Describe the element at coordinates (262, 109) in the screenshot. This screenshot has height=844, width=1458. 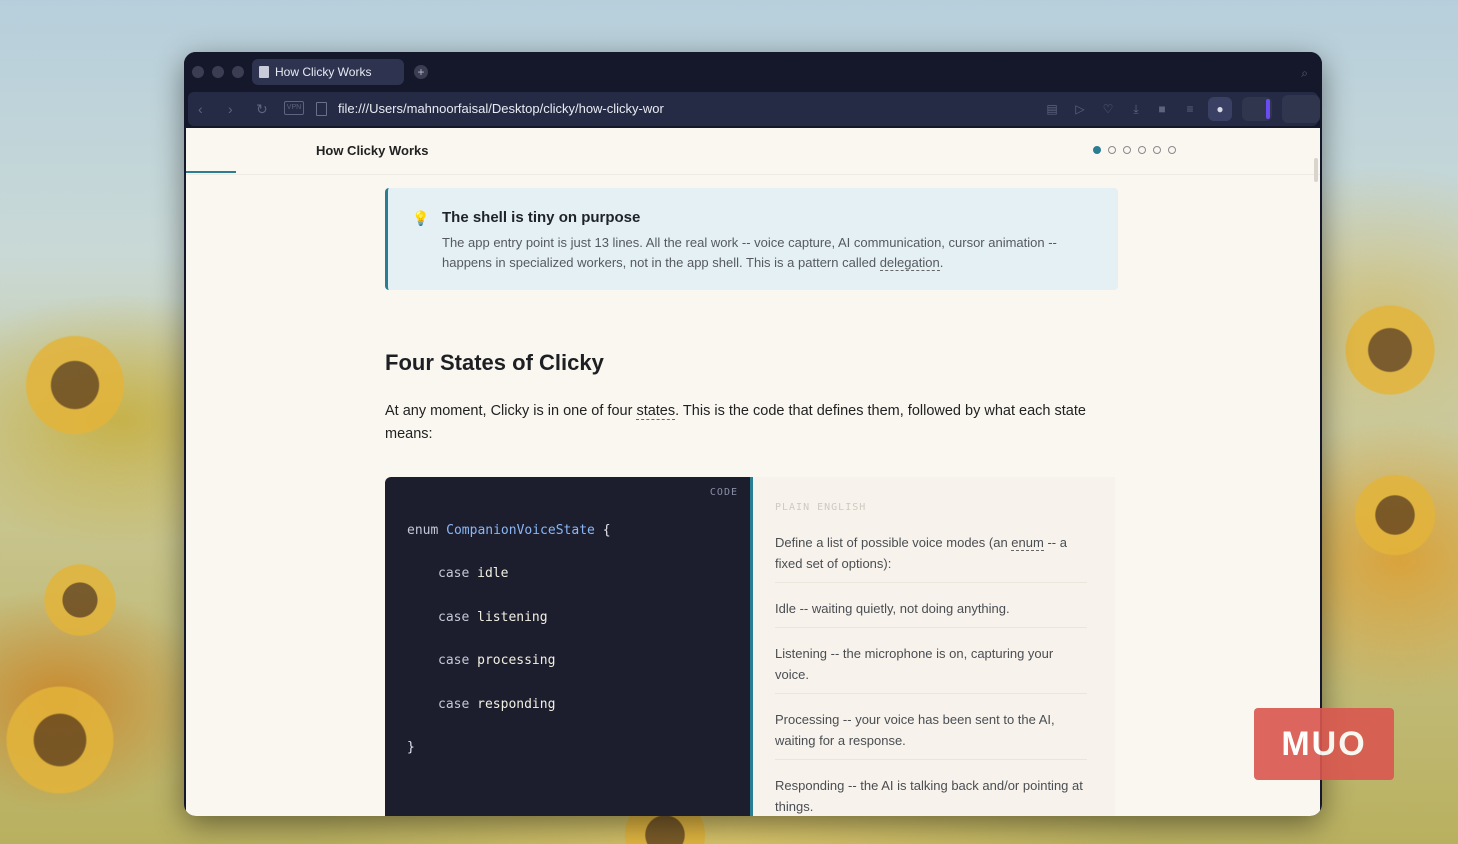
I see `reload-button: ↻` at that location.